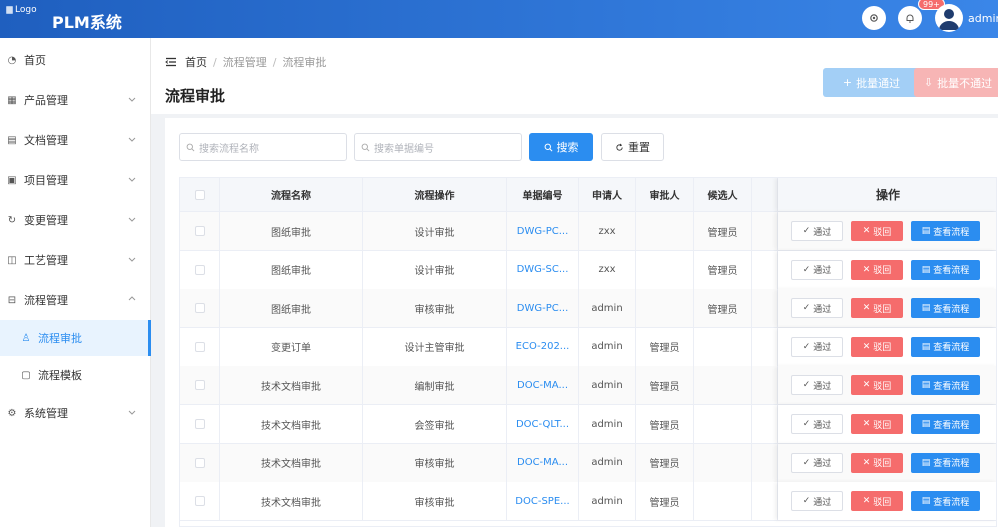 Image resolution: width=998 pixels, height=527 pixels. Describe the element at coordinates (543, 194) in the screenshot. I see `column-header: 单据编号` at that location.